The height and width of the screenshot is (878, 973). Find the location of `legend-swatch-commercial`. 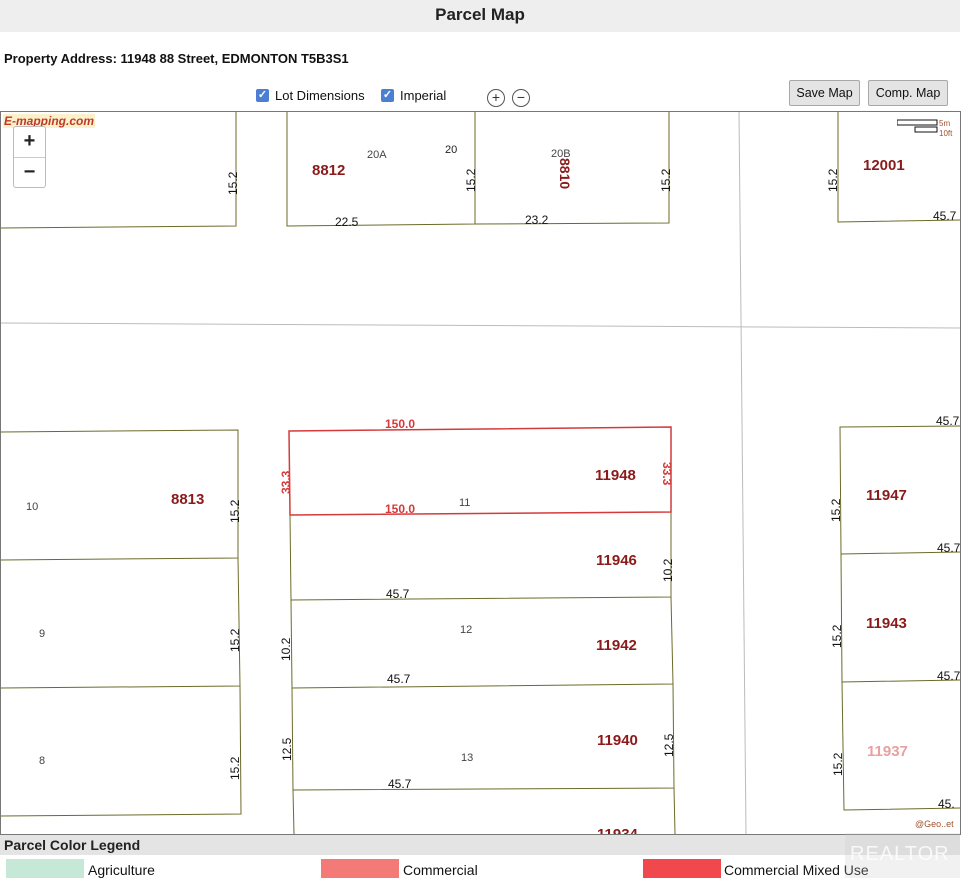

legend-swatch-commercial is located at coordinates (360, 868).